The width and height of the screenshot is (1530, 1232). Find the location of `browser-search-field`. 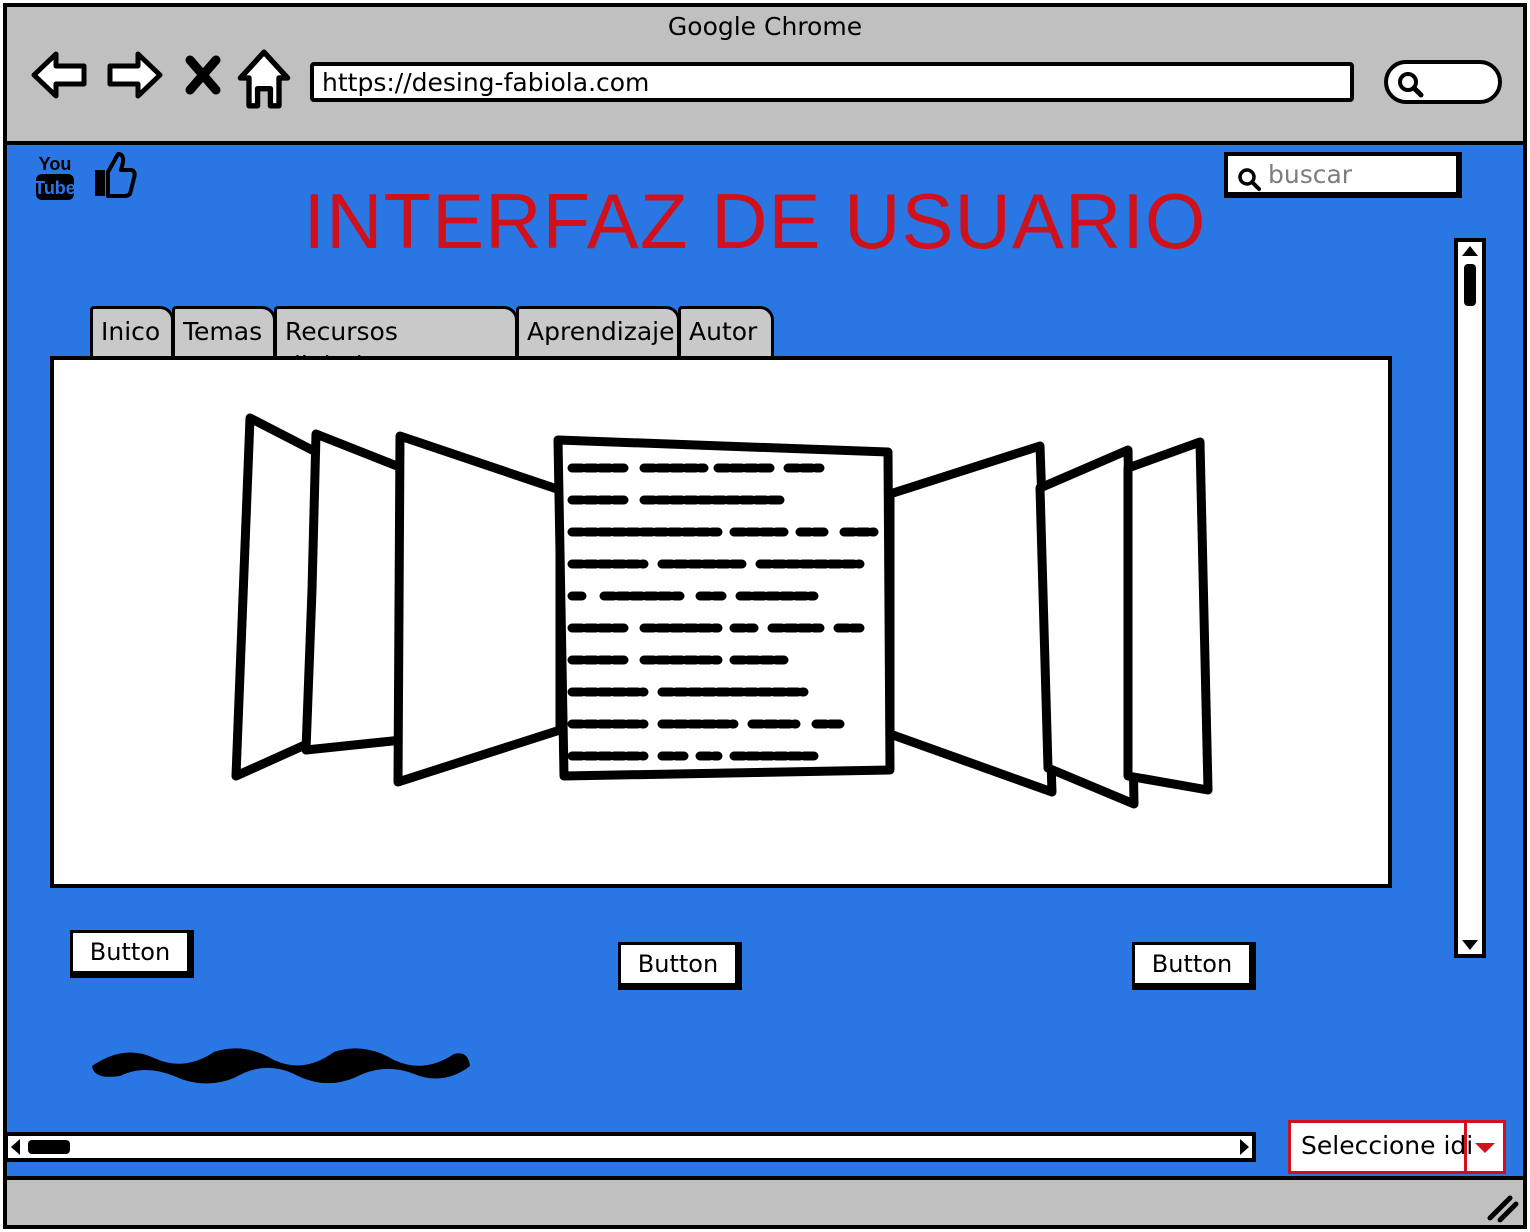

browser-search-field is located at coordinates (1443, 82).